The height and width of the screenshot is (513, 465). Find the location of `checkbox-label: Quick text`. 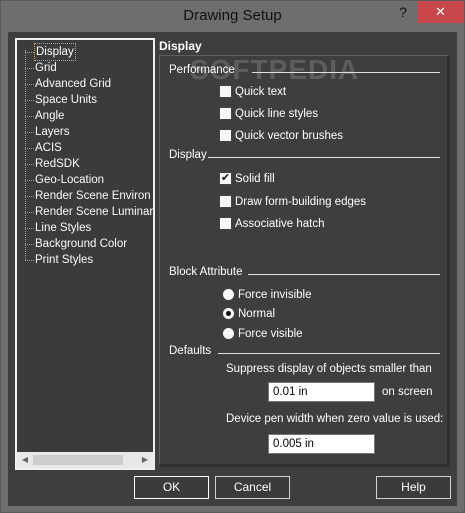

checkbox-label: Quick text is located at coordinates (261, 91).